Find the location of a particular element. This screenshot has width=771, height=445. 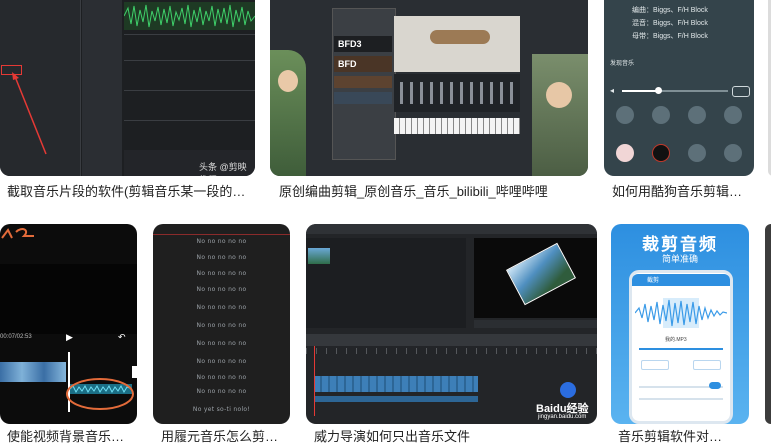

progress-line is located at coordinates (221, 234).